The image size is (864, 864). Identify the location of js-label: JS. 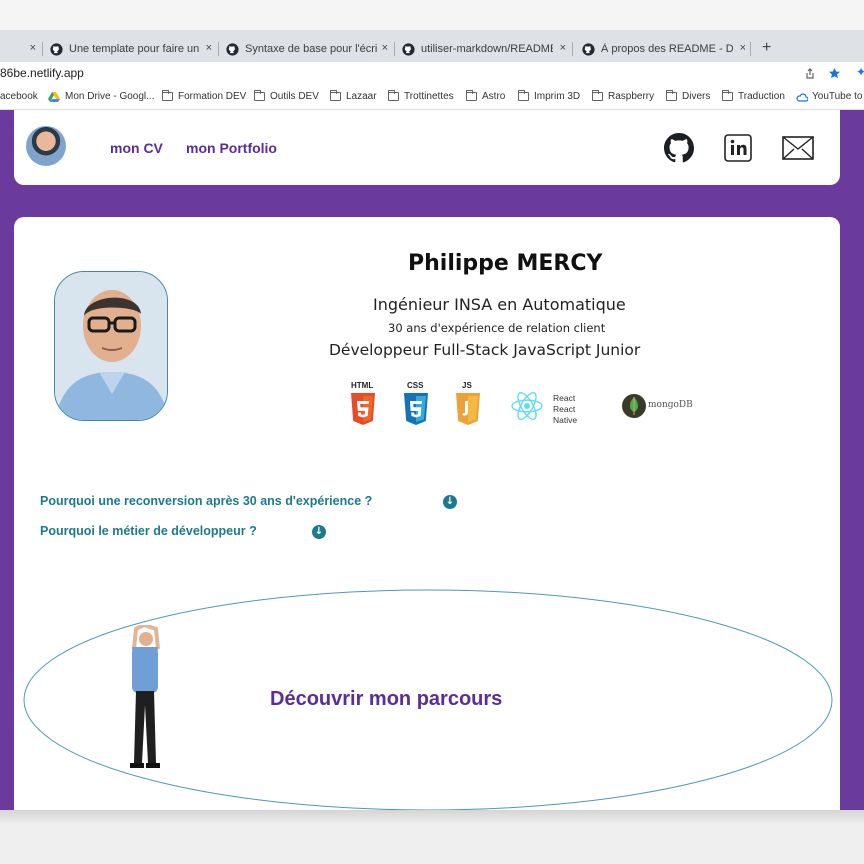
(467, 385).